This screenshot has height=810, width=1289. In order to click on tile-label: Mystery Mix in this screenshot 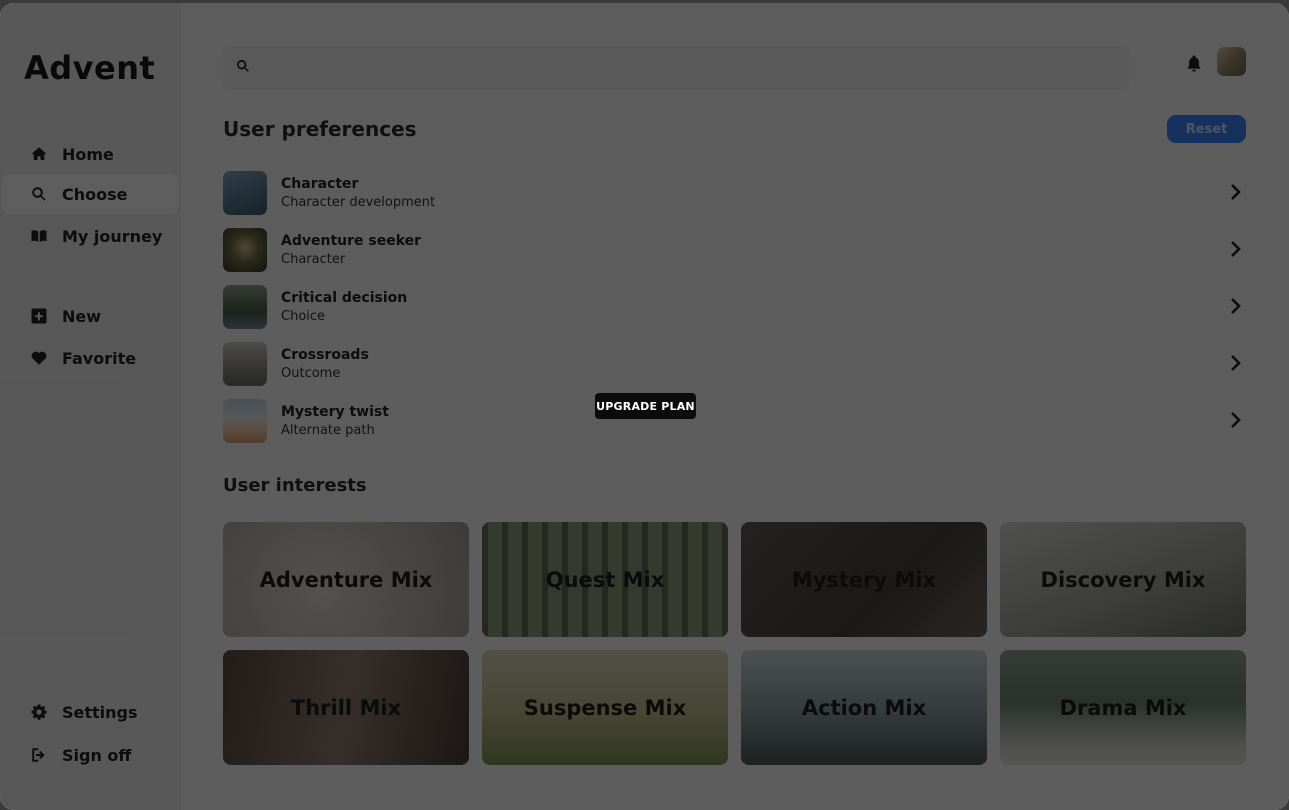, I will do `click(864, 579)`.